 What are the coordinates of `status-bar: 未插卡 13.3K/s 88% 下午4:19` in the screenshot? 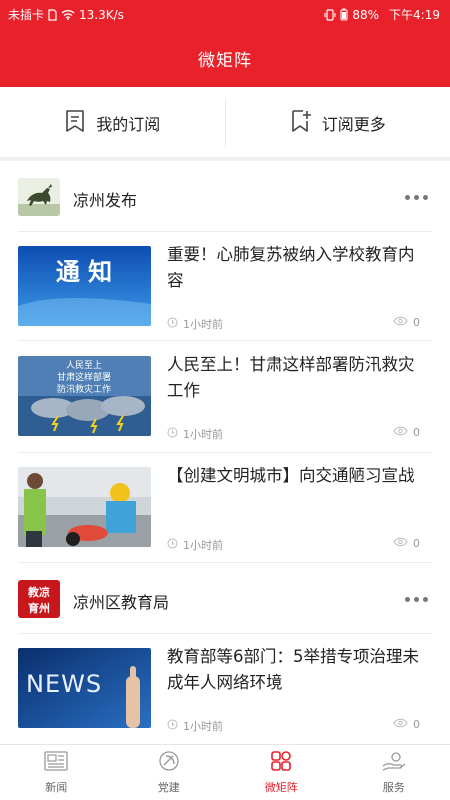 It's located at (225, 14).